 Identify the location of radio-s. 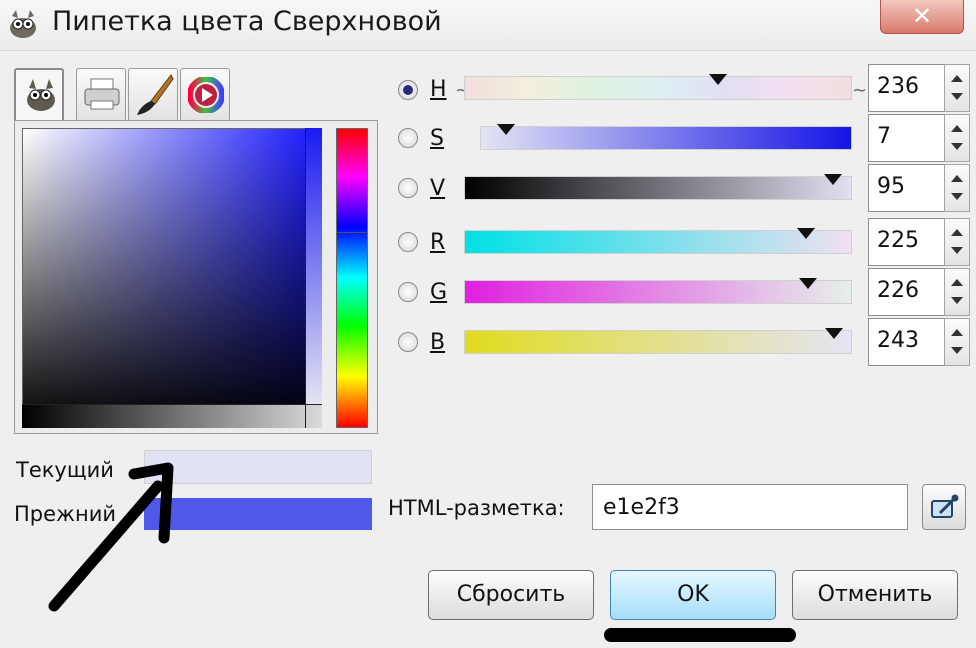
(408, 138).